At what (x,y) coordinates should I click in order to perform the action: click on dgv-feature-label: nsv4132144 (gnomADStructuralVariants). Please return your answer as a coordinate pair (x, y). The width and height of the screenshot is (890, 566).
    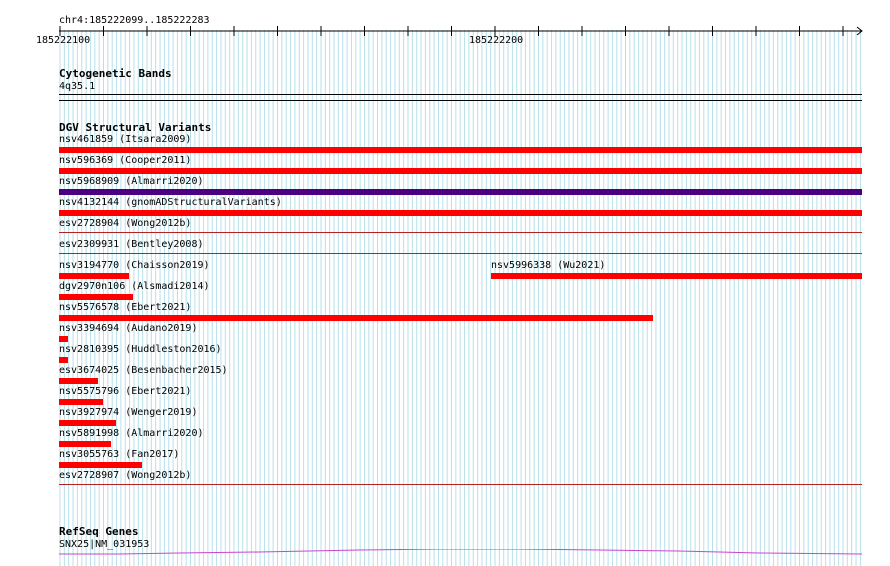
    Looking at the image, I should click on (170, 202).